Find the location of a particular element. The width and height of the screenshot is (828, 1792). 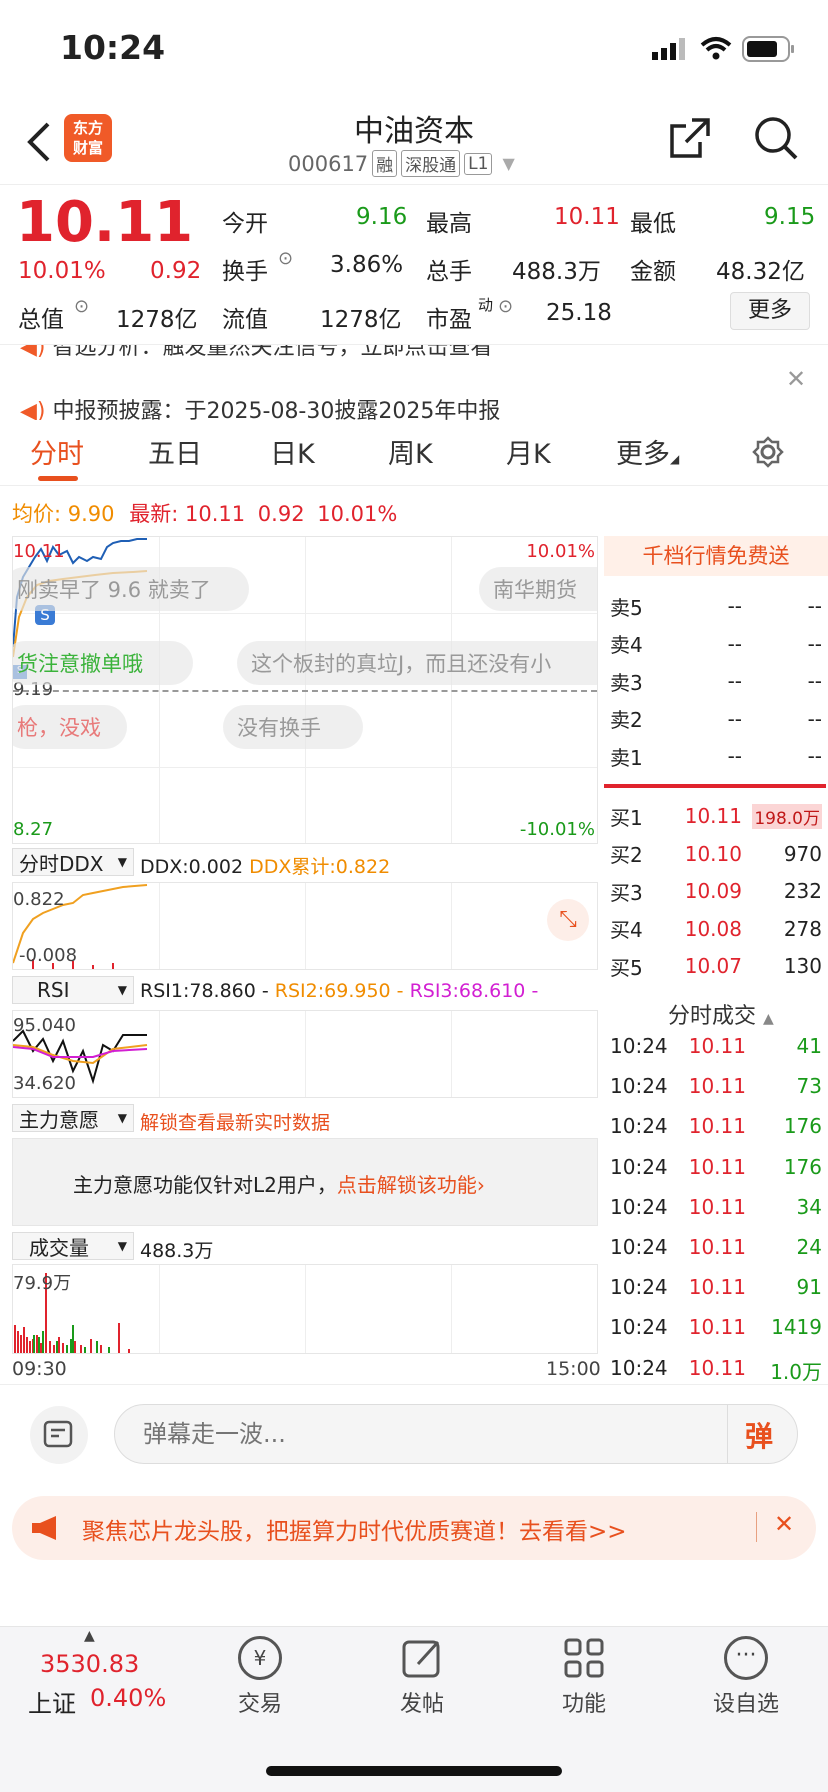

gear-icon is located at coordinates (768, 452).